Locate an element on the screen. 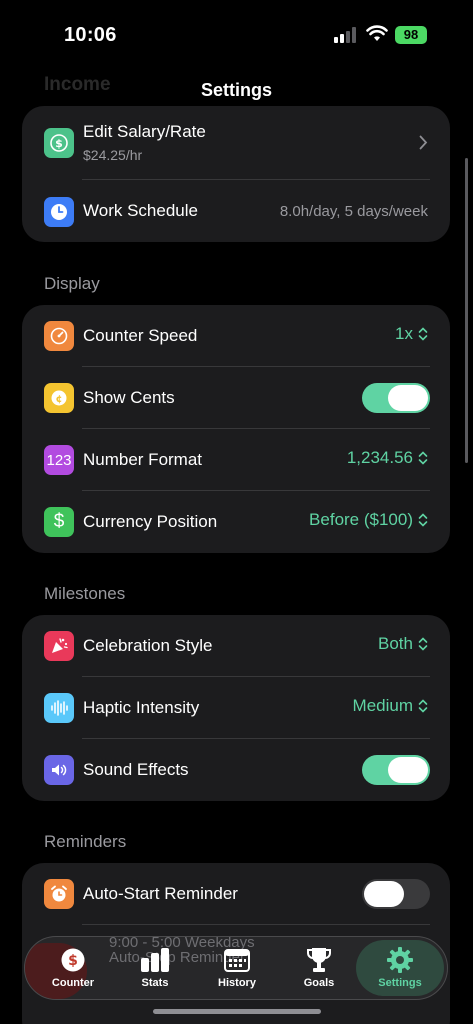 The height and width of the screenshot is (1024, 473). trophy-icon is located at coordinates (319, 960).